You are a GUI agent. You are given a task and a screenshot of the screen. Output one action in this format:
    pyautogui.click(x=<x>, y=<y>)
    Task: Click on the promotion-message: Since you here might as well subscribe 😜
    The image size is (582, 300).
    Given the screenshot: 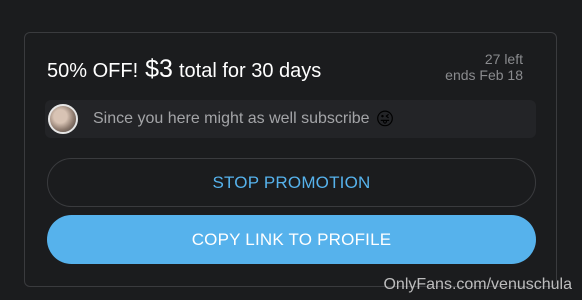 What is the action you would take?
    pyautogui.click(x=290, y=119)
    